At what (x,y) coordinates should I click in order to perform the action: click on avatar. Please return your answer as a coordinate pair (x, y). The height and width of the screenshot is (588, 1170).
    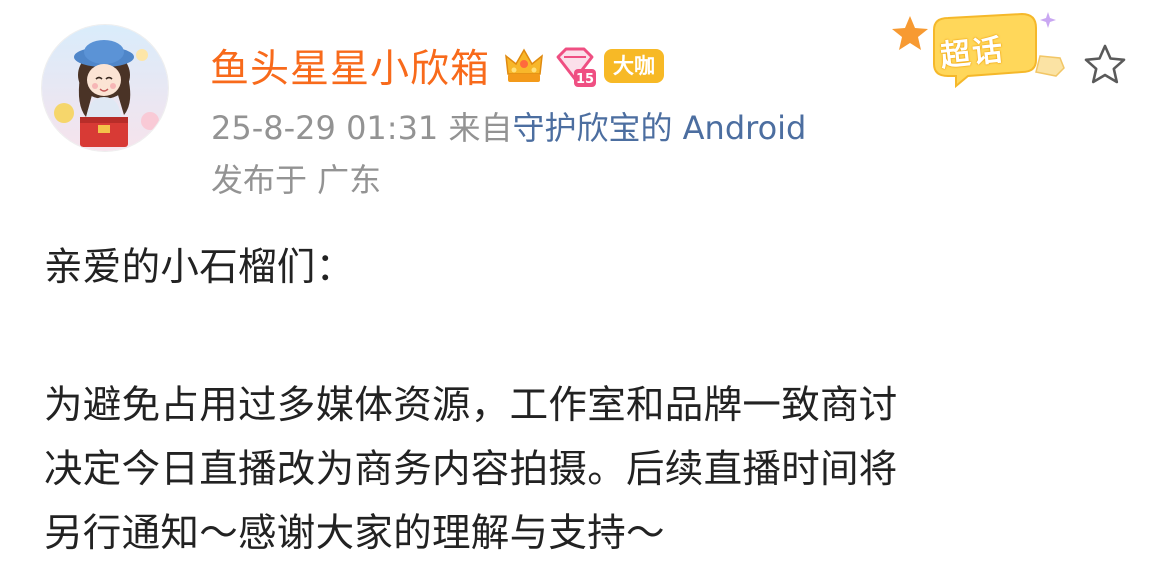
    Looking at the image, I should click on (105, 88).